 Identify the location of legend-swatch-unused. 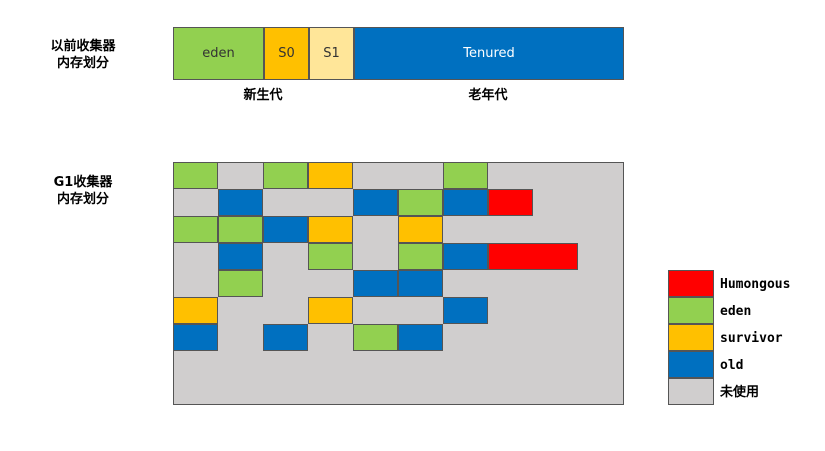
(691, 391).